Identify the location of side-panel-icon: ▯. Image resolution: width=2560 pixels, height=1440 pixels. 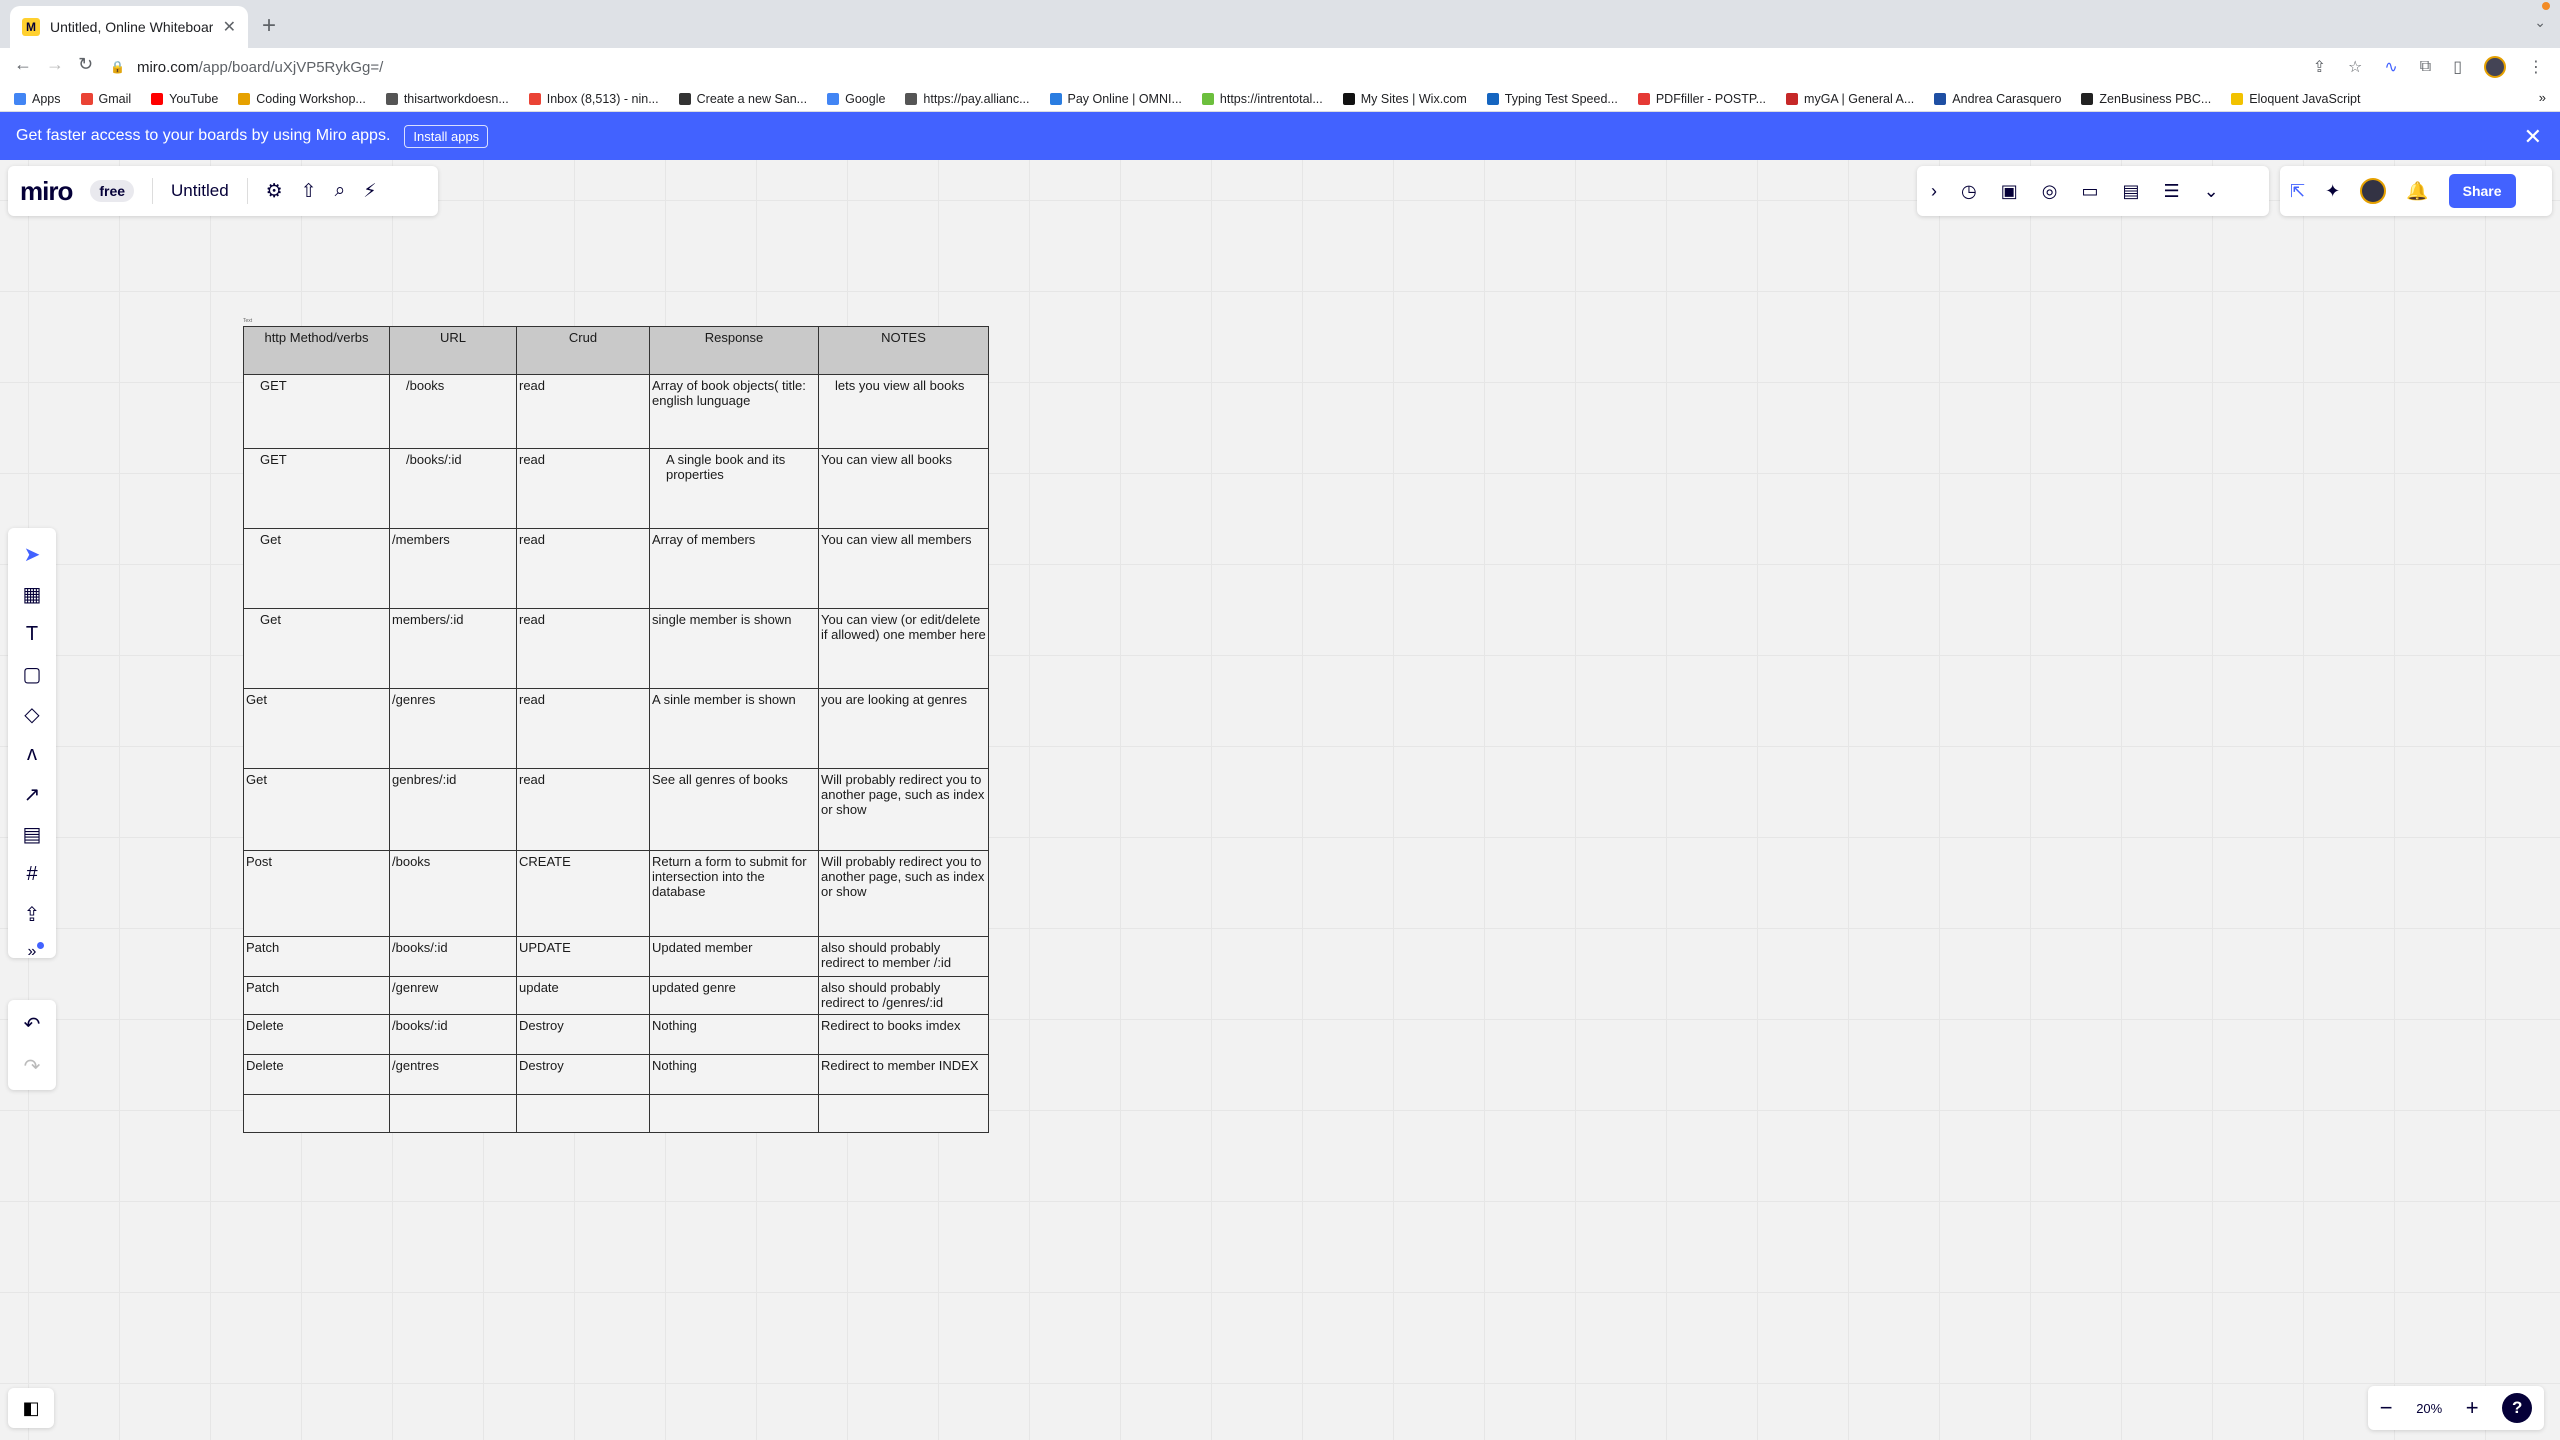
(2457, 67).